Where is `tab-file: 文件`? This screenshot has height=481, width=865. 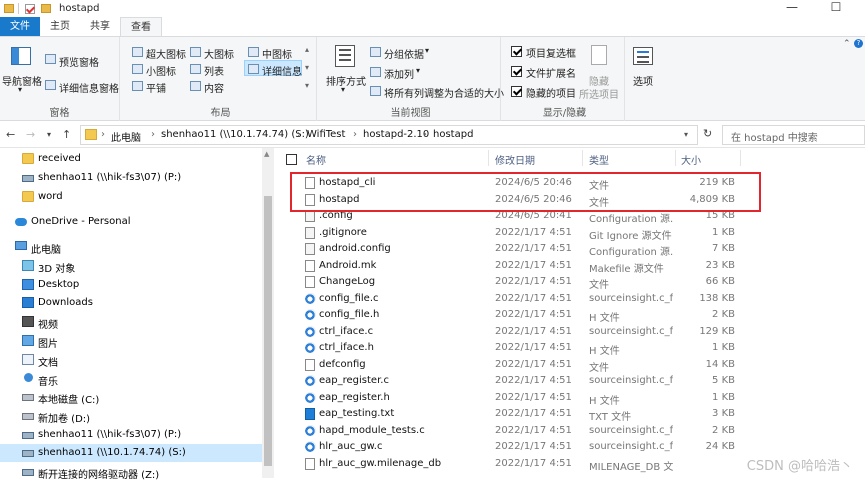 tab-file: 文件 is located at coordinates (20, 26).